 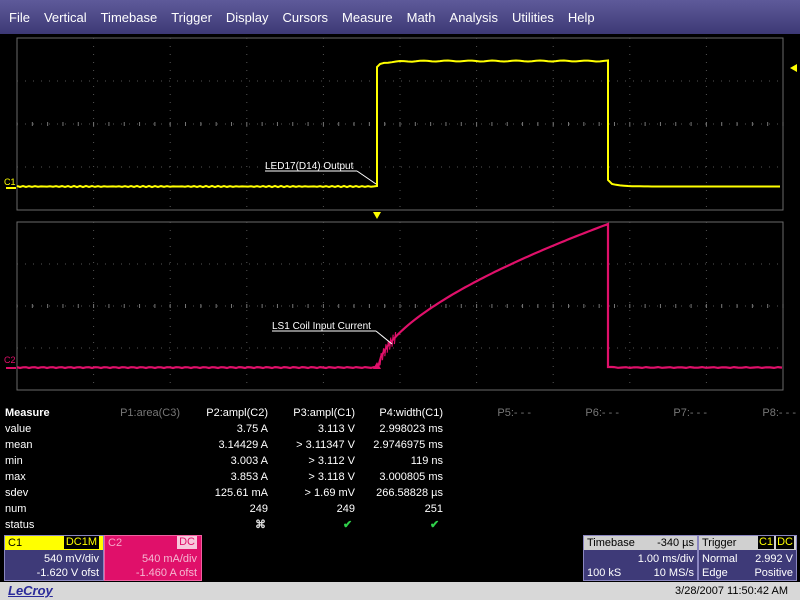 I want to click on measure-p4-value: 2.9746975 ms, so click(x=408, y=445).